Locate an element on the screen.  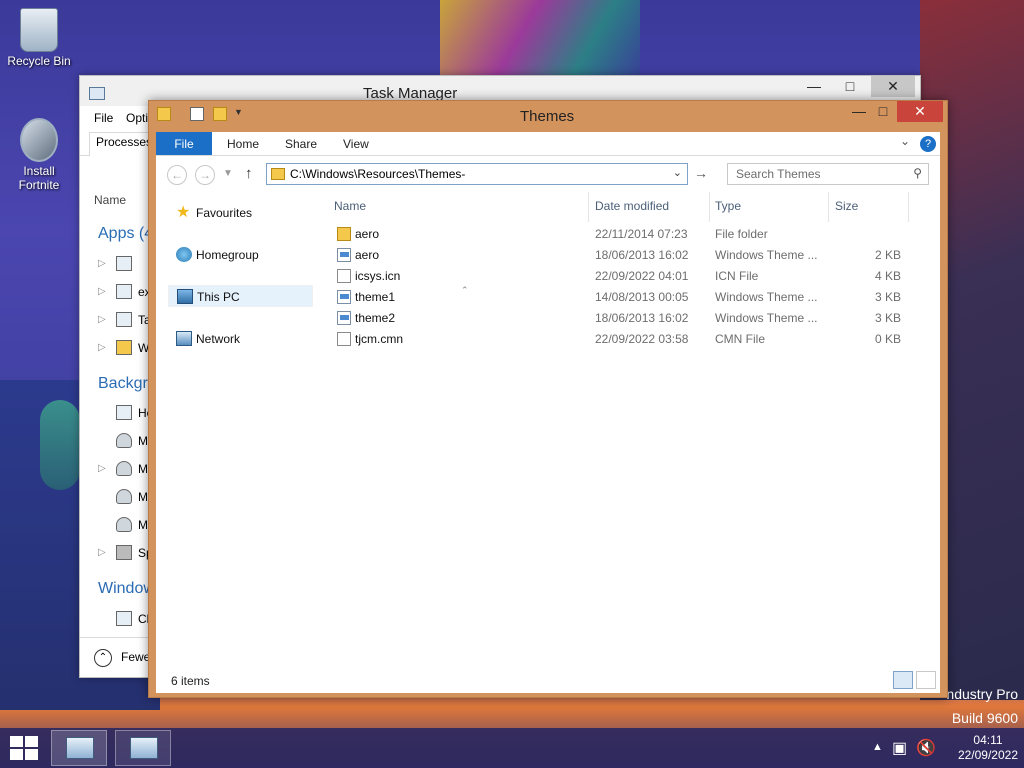
install-disc-icon is located at coordinates (39, 140).